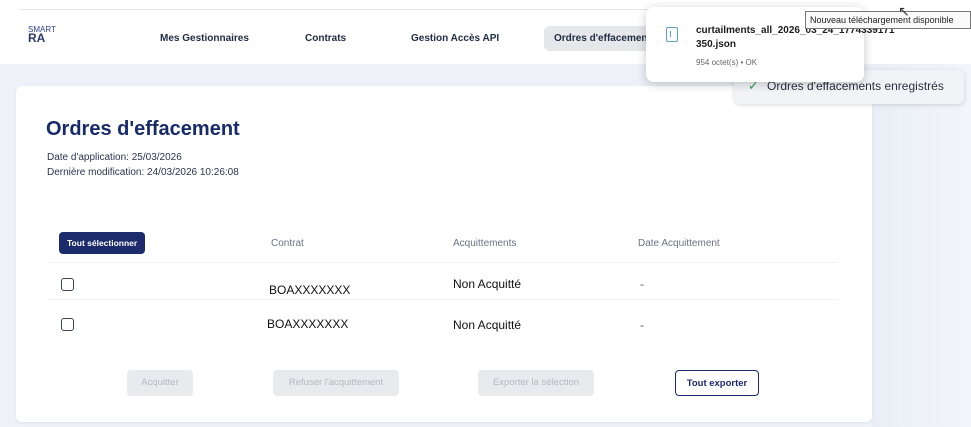  I want to click on refuser-acquittement-button: Refuser l'acquittement, so click(336, 383).